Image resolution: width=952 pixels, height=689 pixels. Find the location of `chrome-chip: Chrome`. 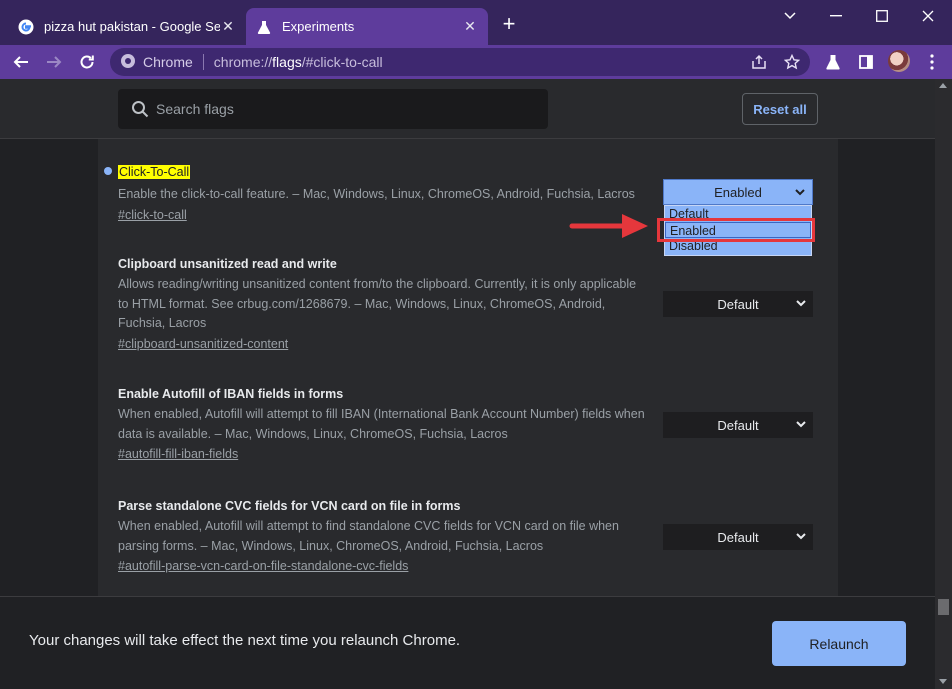

chrome-chip: Chrome is located at coordinates (156, 62).